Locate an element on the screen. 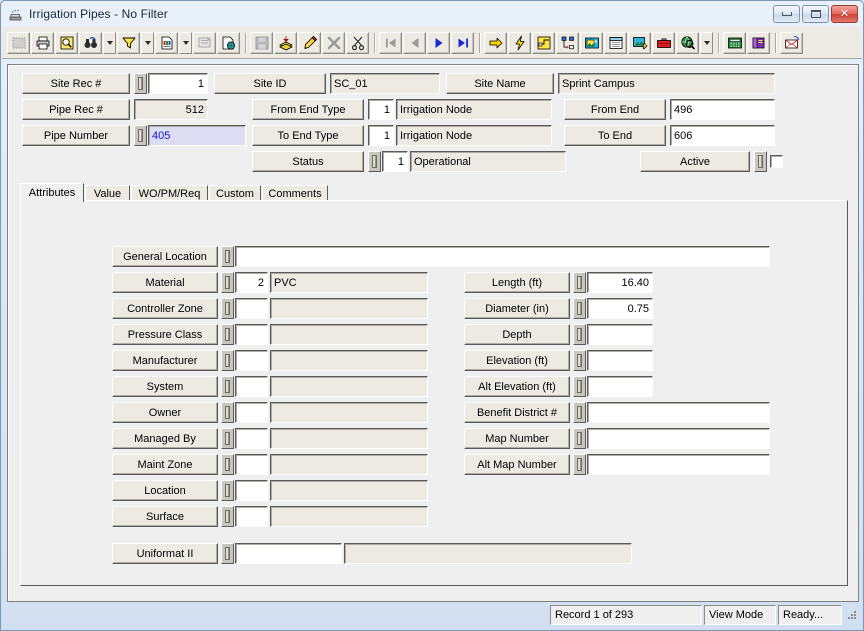  alt-map-number-label-button: Alt Map Number is located at coordinates (517, 464).